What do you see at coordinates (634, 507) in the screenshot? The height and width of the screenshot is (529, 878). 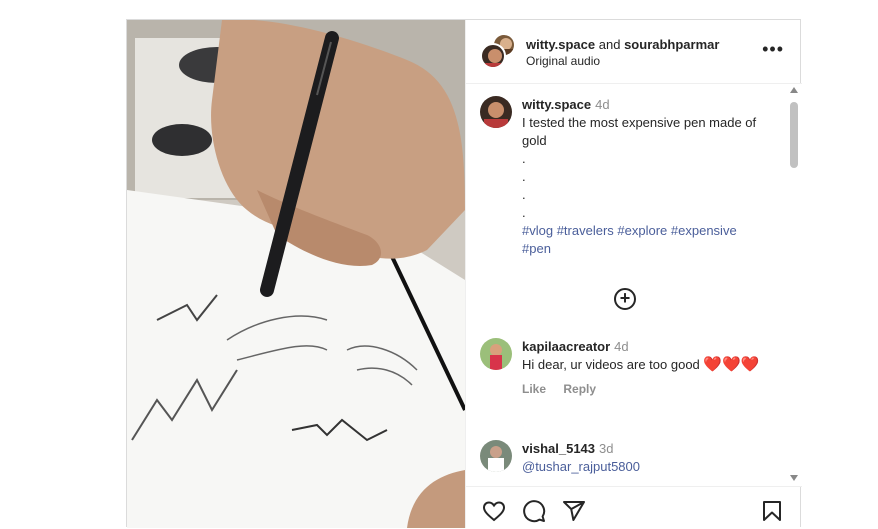 I see `action-bar` at bounding box center [634, 507].